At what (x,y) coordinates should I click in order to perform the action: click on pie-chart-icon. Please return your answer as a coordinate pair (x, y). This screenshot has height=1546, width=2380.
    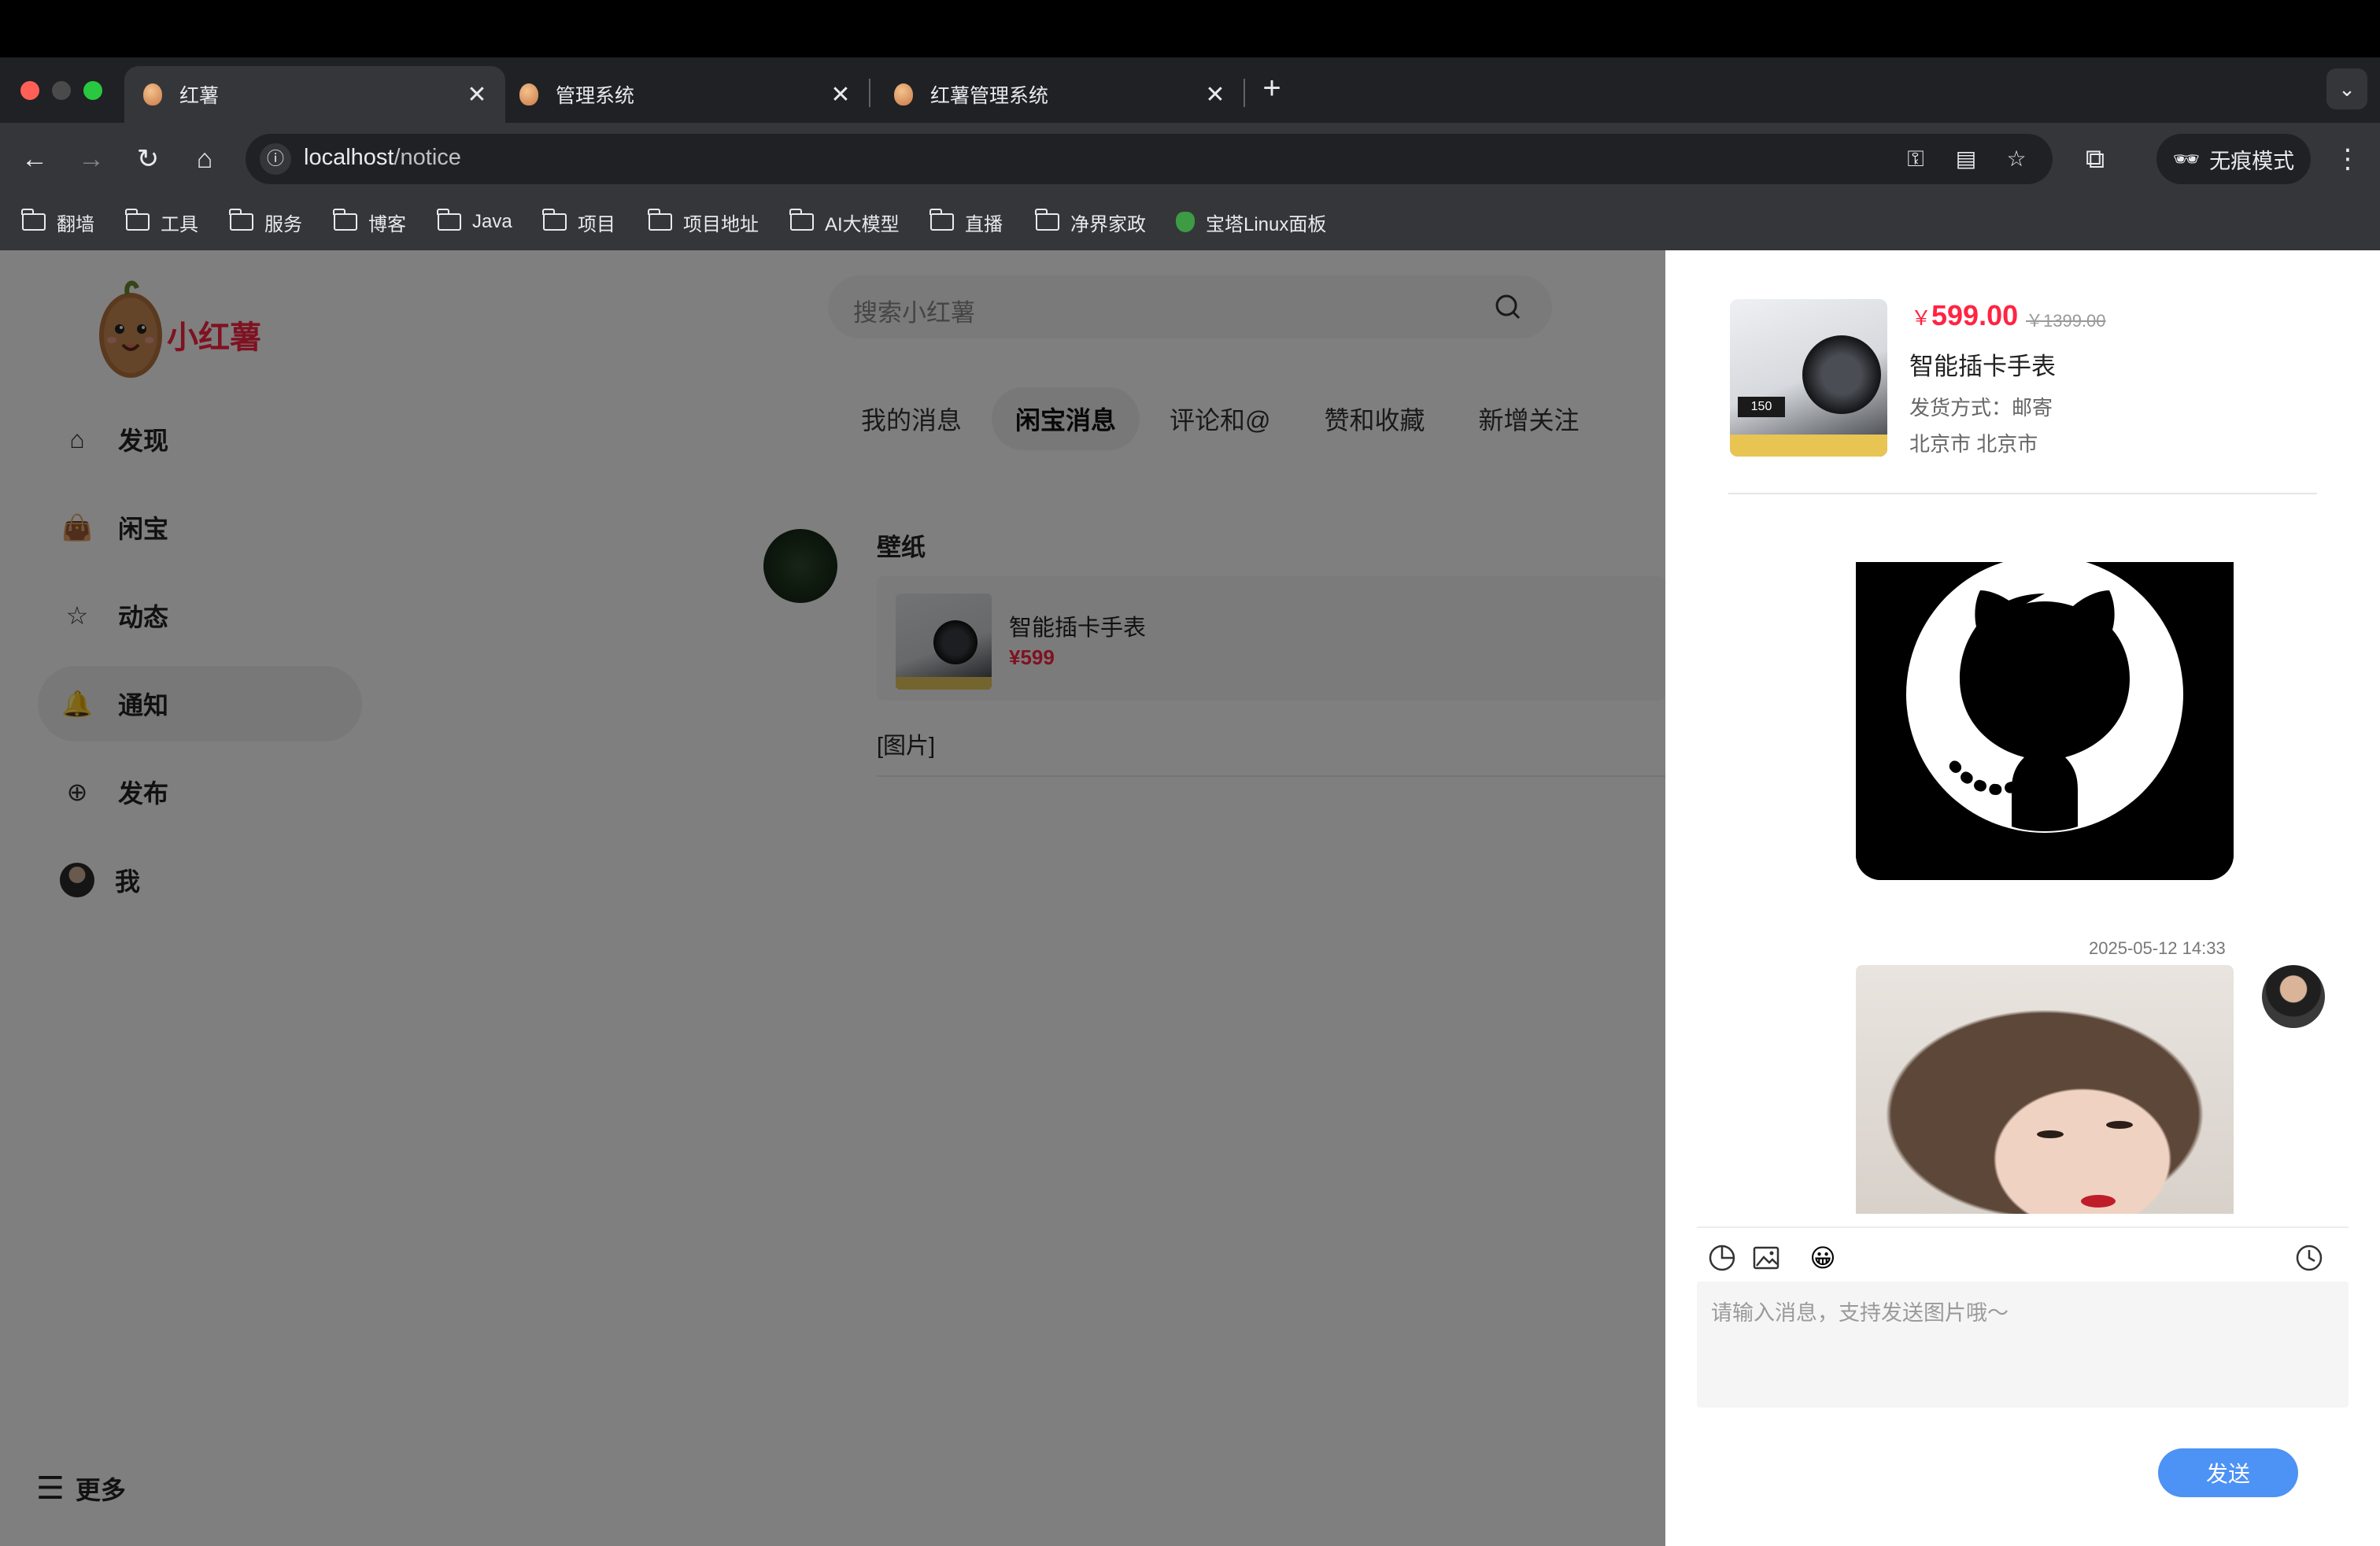
    Looking at the image, I should click on (1722, 1258).